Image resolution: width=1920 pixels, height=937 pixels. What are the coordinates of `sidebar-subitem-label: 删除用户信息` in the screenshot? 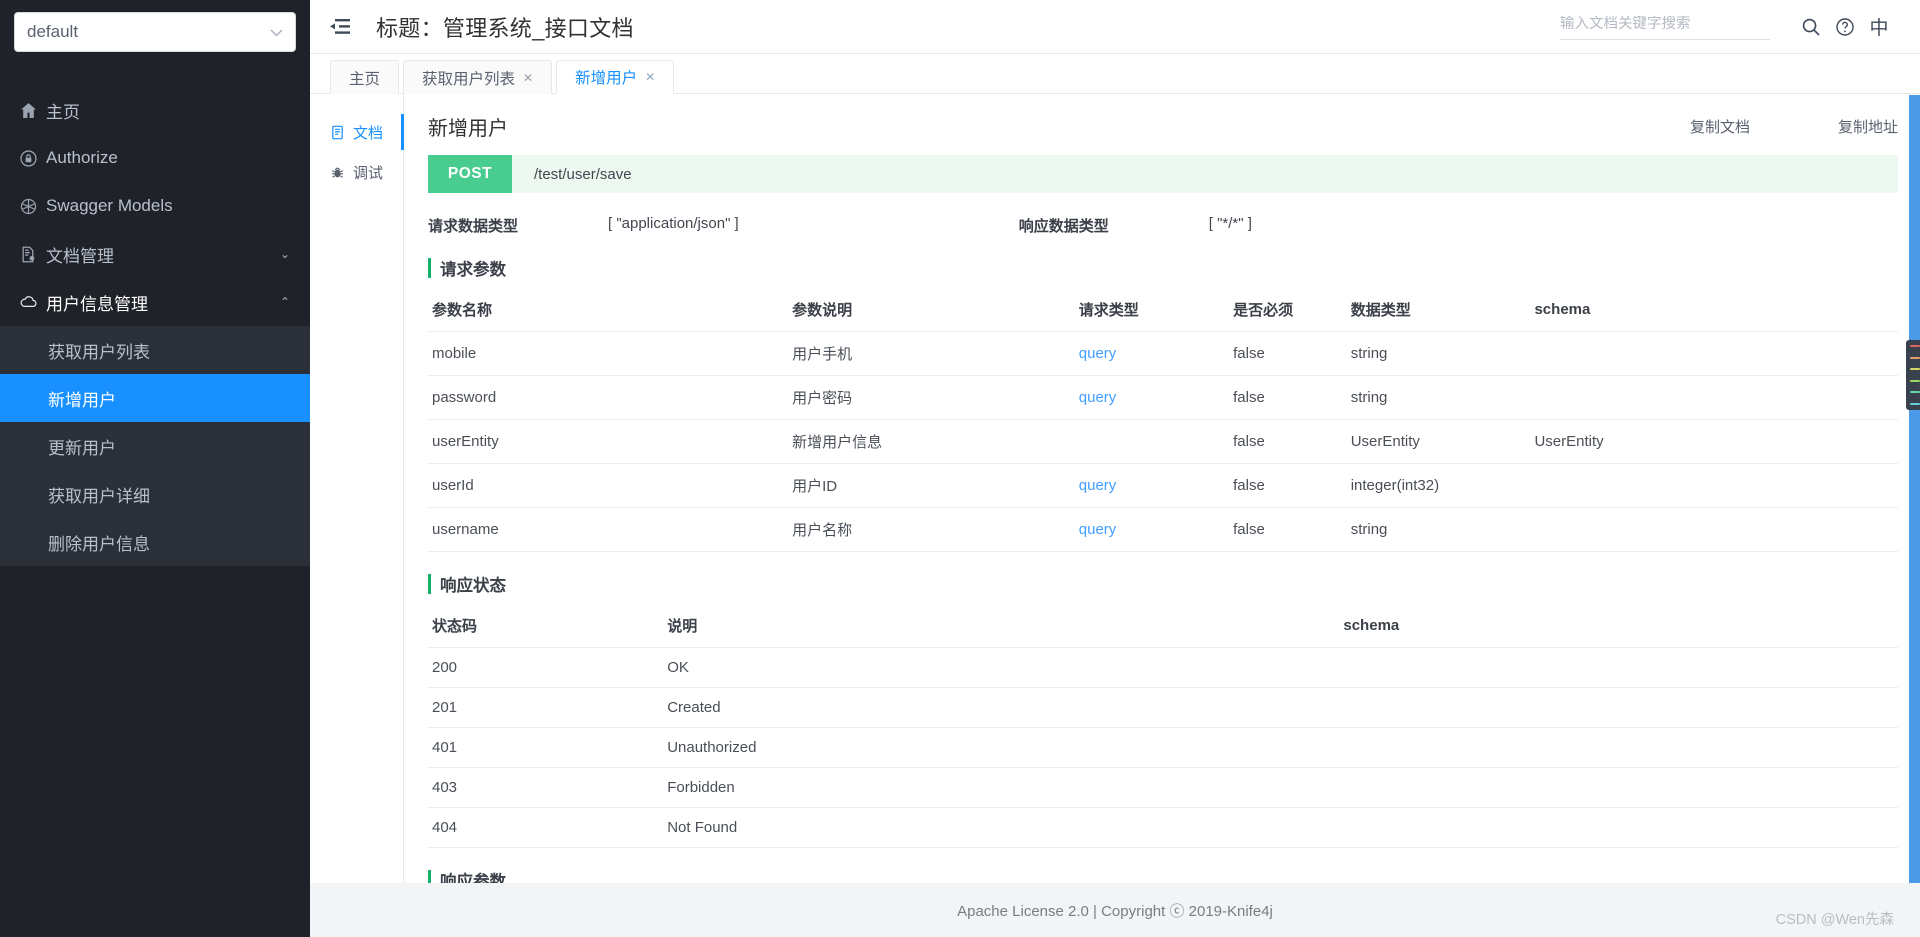 It's located at (99, 544).